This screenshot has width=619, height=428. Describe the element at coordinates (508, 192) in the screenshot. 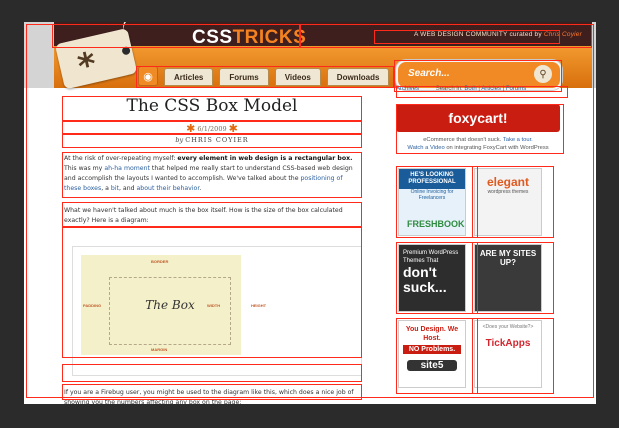

I see `ad2-sub: wordpress themes` at that location.